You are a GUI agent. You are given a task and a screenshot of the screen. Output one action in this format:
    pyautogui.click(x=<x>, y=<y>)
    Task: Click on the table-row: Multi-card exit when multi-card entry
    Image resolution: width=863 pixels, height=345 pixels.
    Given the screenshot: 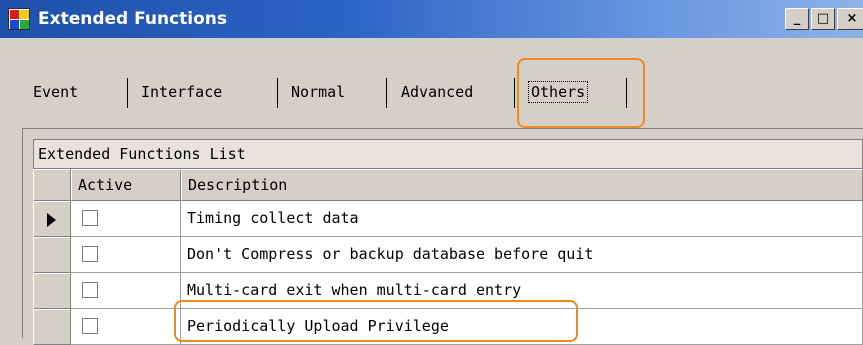 What is the action you would take?
    pyautogui.click(x=448, y=291)
    